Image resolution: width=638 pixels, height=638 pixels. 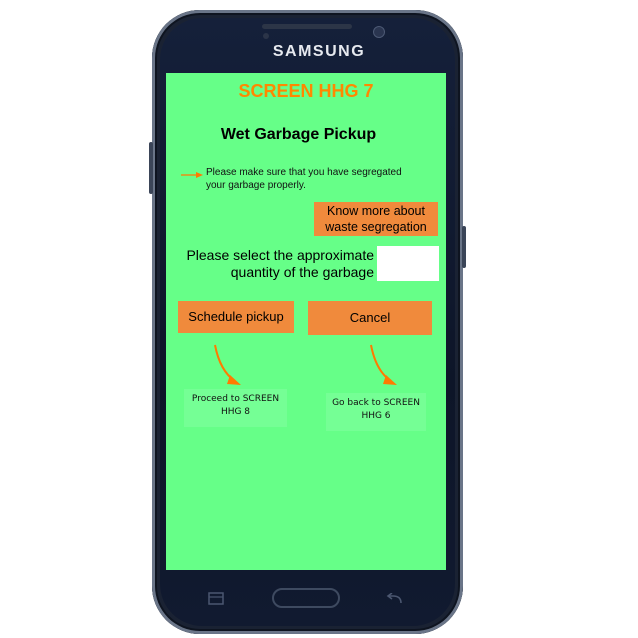 What do you see at coordinates (192, 175) in the screenshot?
I see `arrow-right-icon` at bounding box center [192, 175].